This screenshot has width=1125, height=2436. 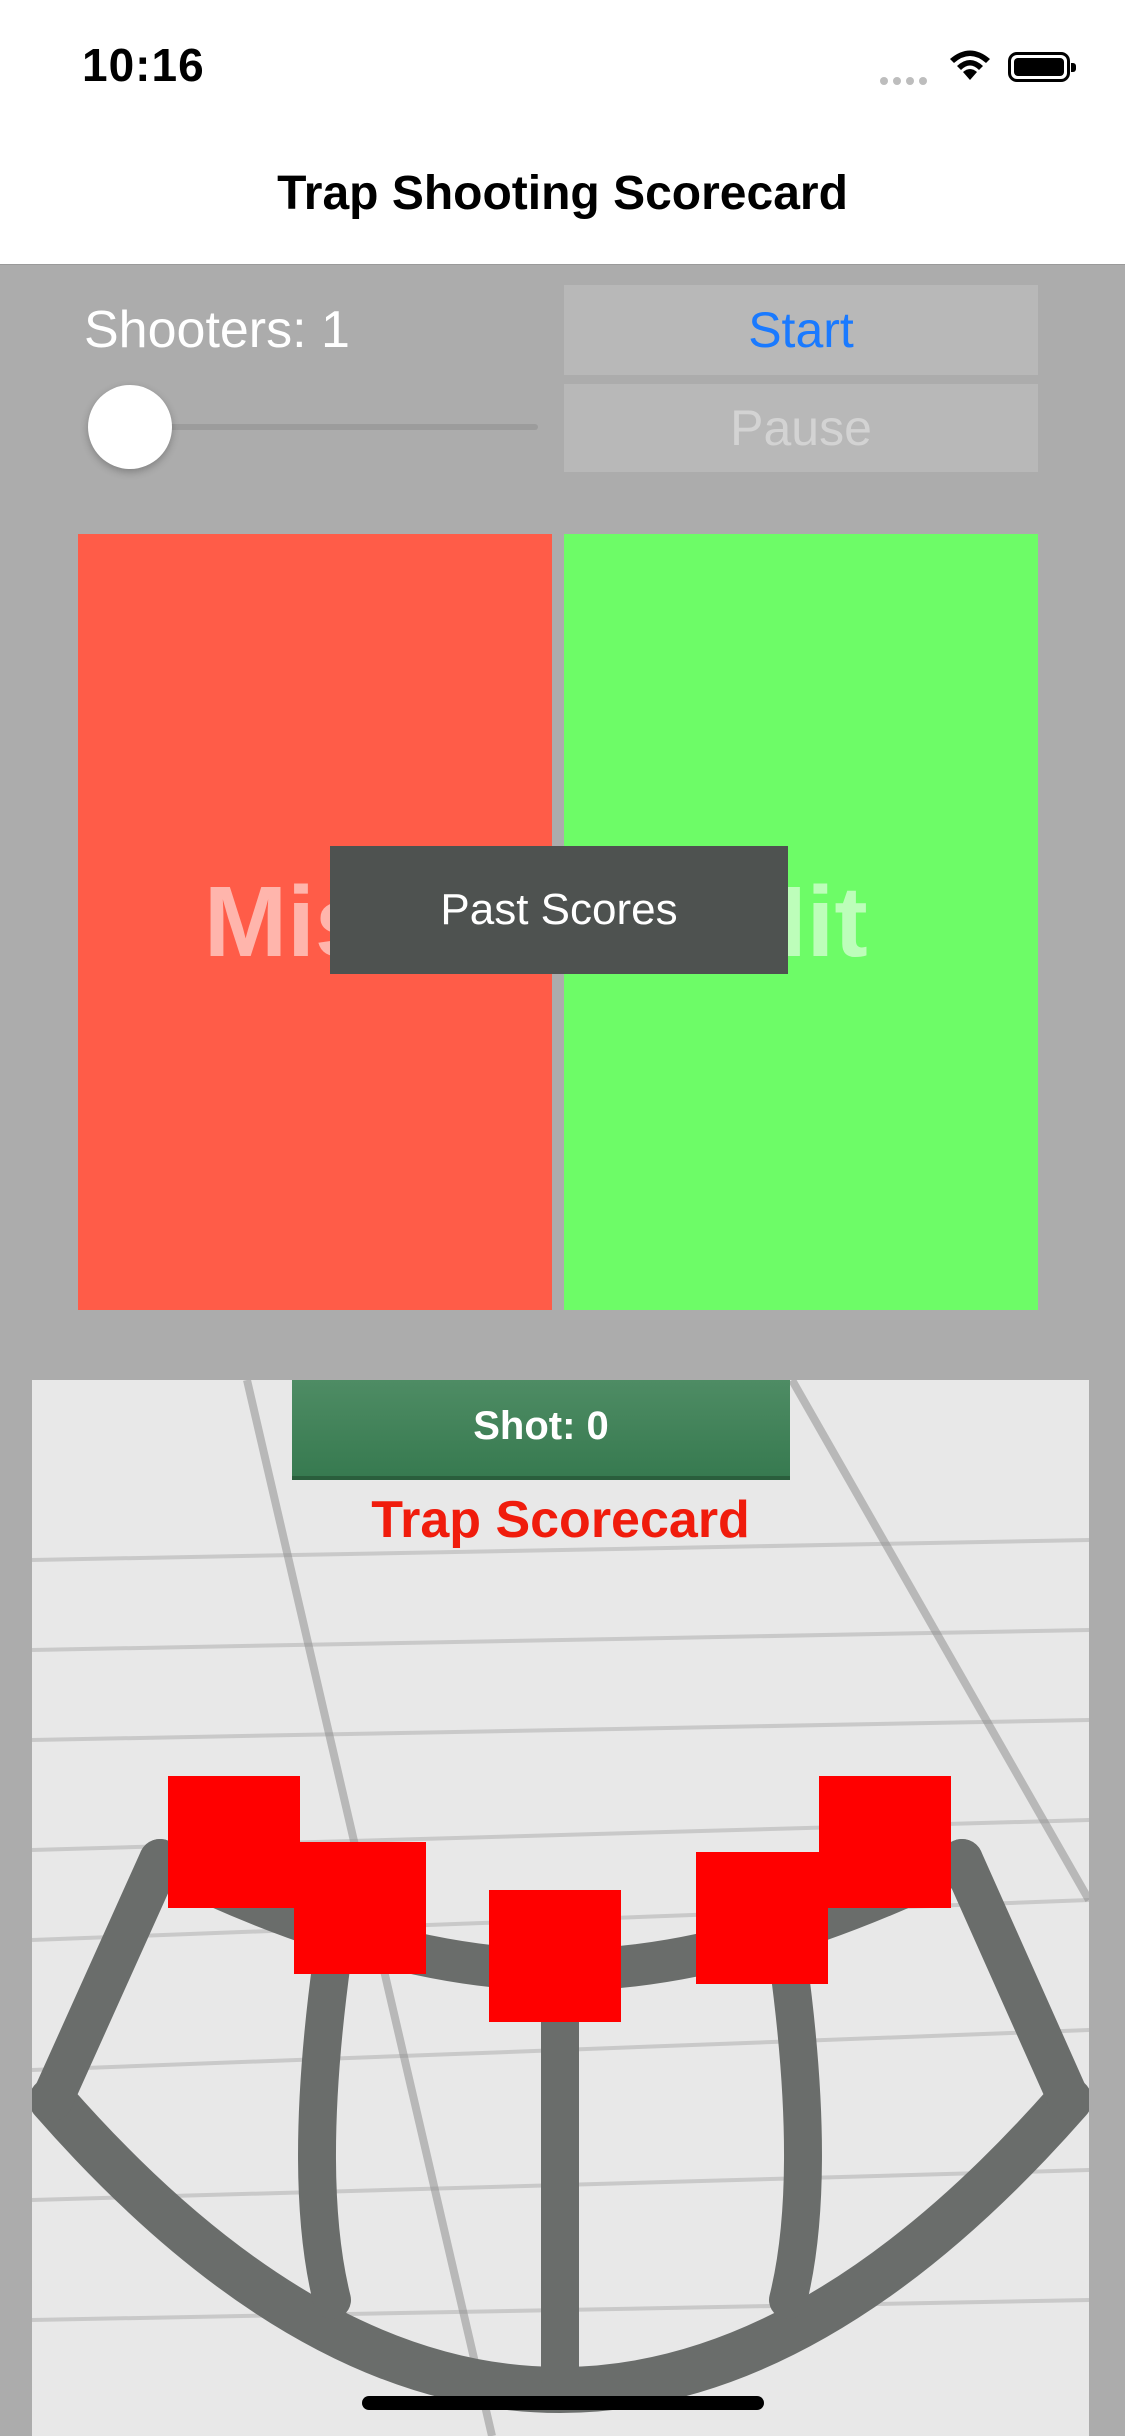 I want to click on home-indicator, so click(x=563, y=2403).